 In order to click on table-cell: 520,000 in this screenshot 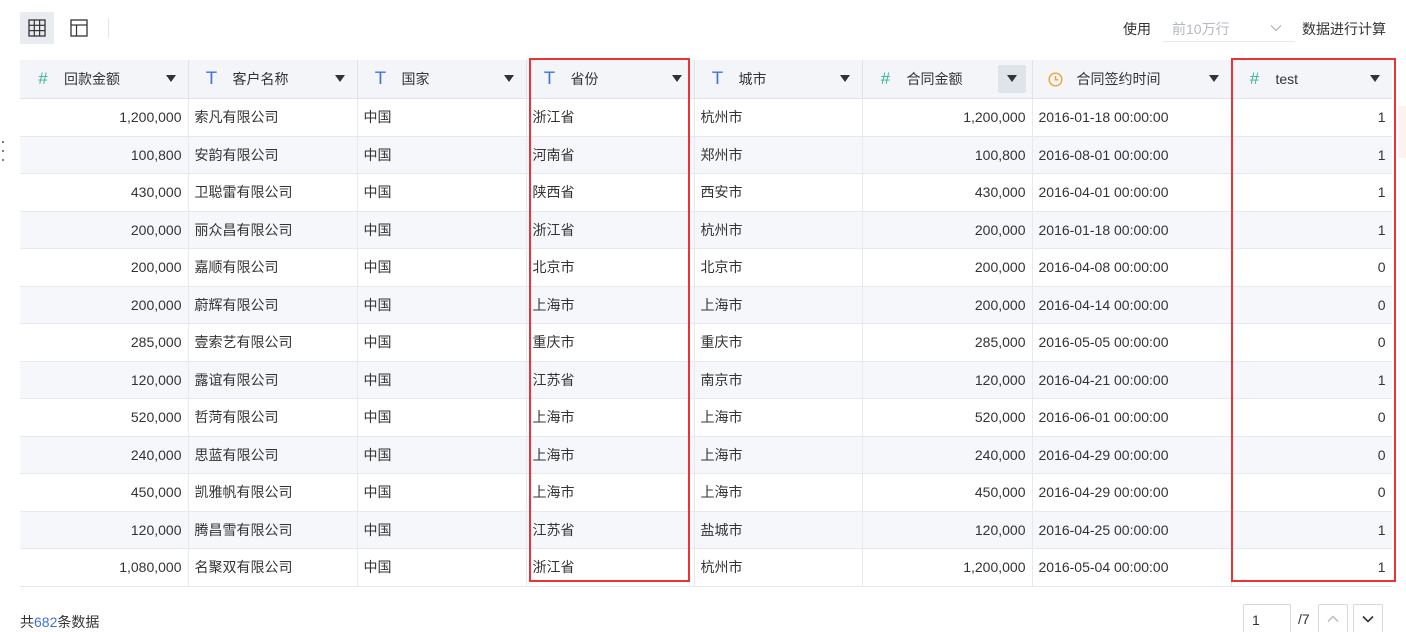, I will do `click(947, 417)`.